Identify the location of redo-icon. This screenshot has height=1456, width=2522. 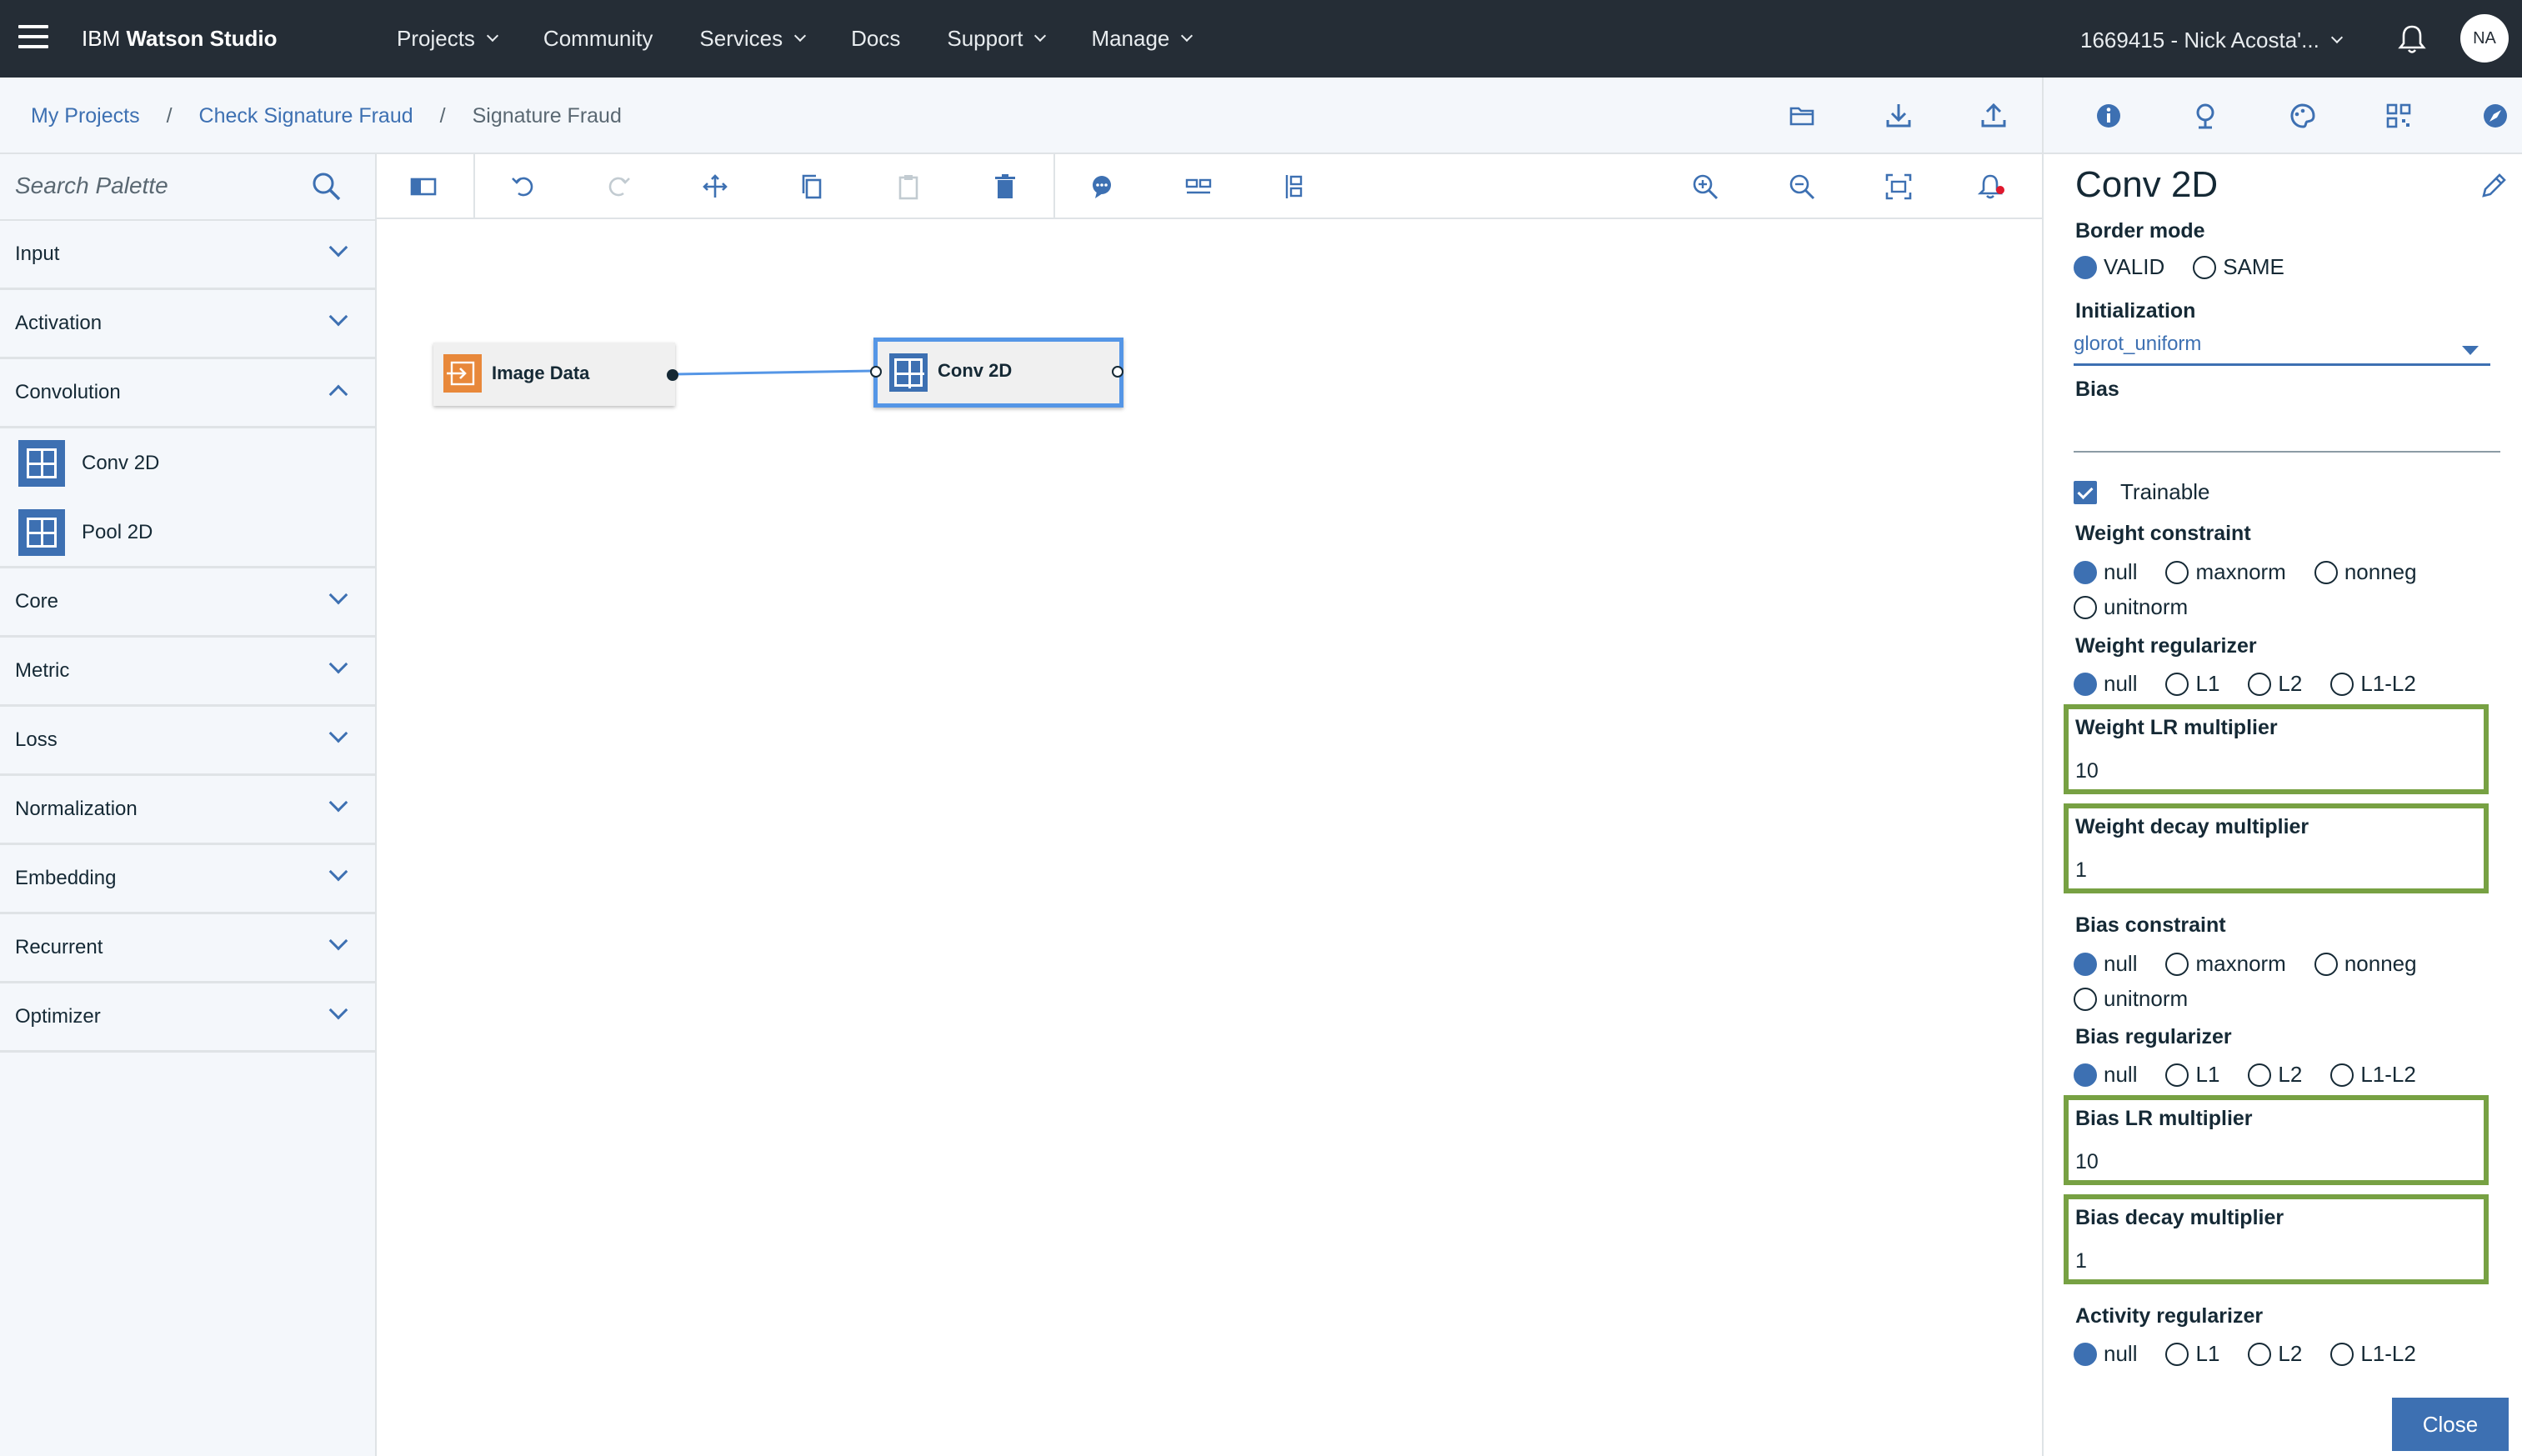
(618, 186).